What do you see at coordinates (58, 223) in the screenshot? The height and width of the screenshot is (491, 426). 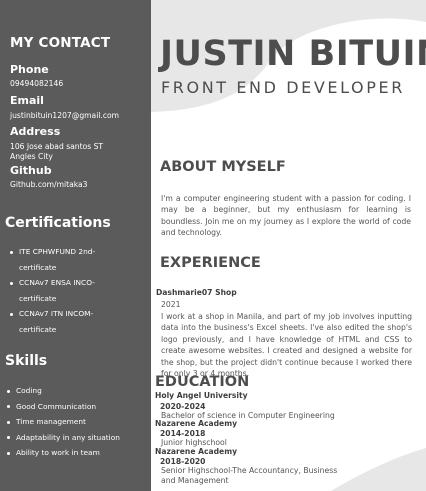 I see `certifications-title: Certifications` at bounding box center [58, 223].